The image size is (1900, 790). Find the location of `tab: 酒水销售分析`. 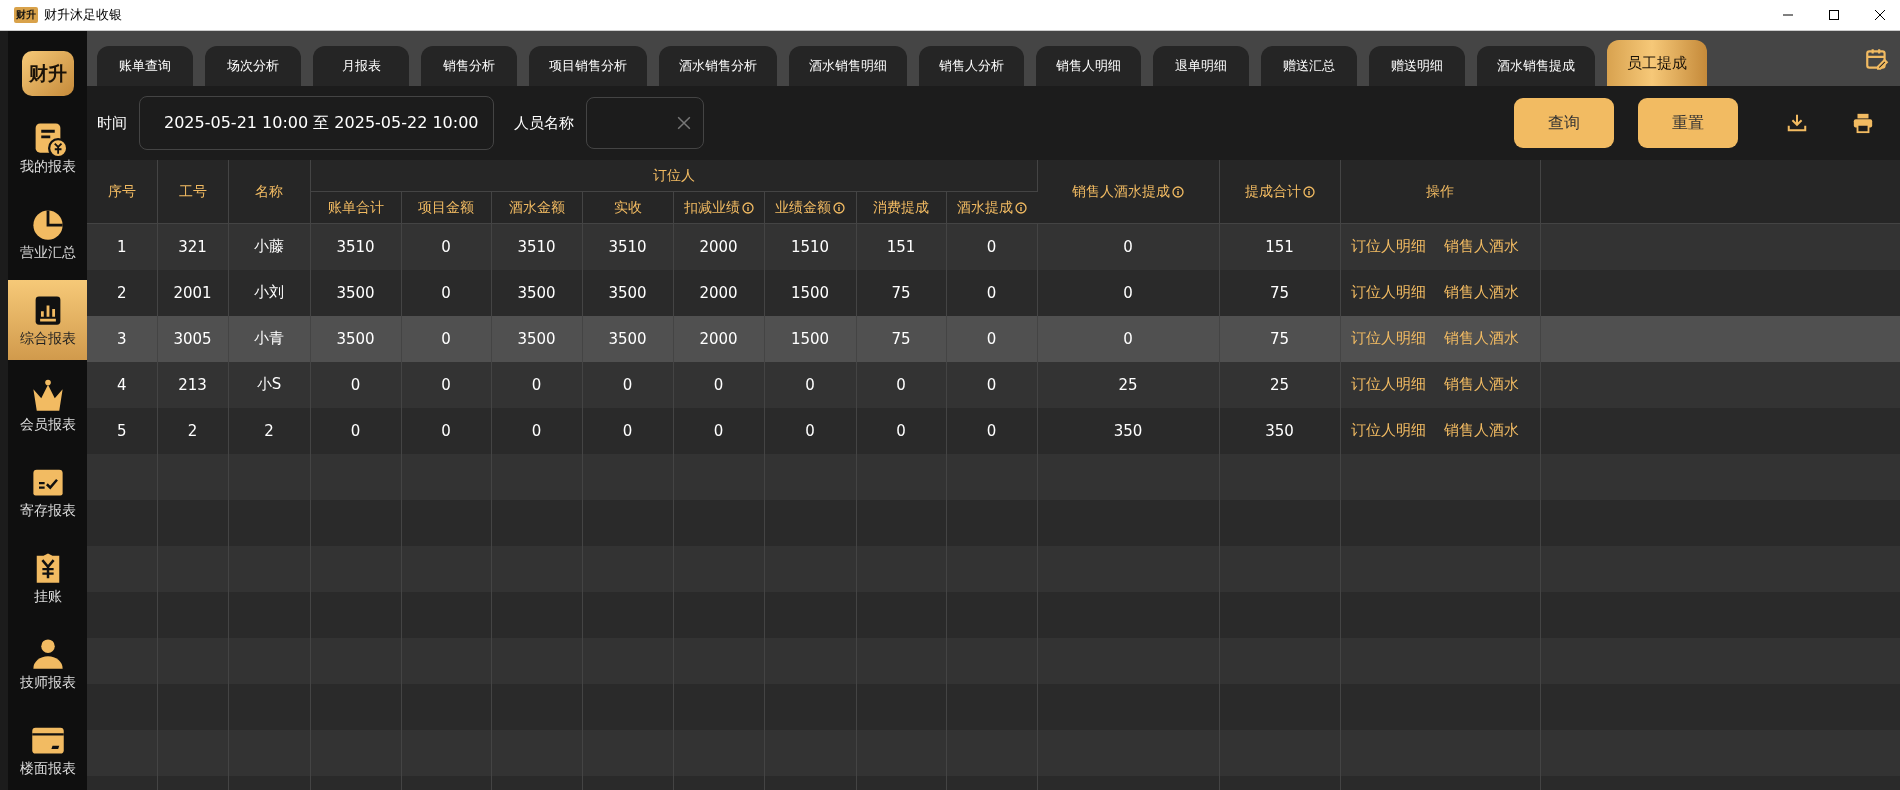

tab: 酒水销售分析 is located at coordinates (718, 66).